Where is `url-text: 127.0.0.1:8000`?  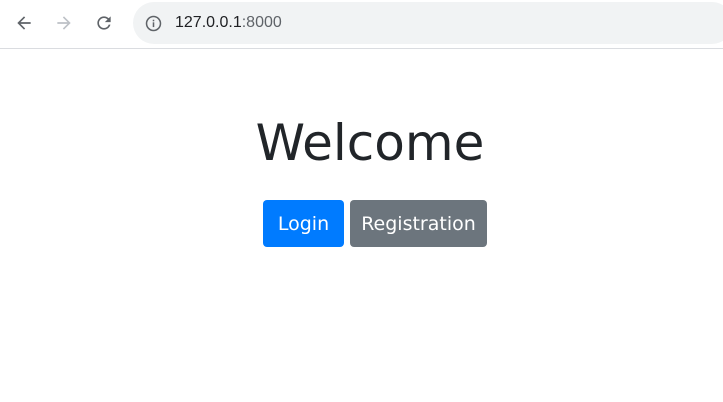
url-text: 127.0.0.1:8000 is located at coordinates (228, 23).